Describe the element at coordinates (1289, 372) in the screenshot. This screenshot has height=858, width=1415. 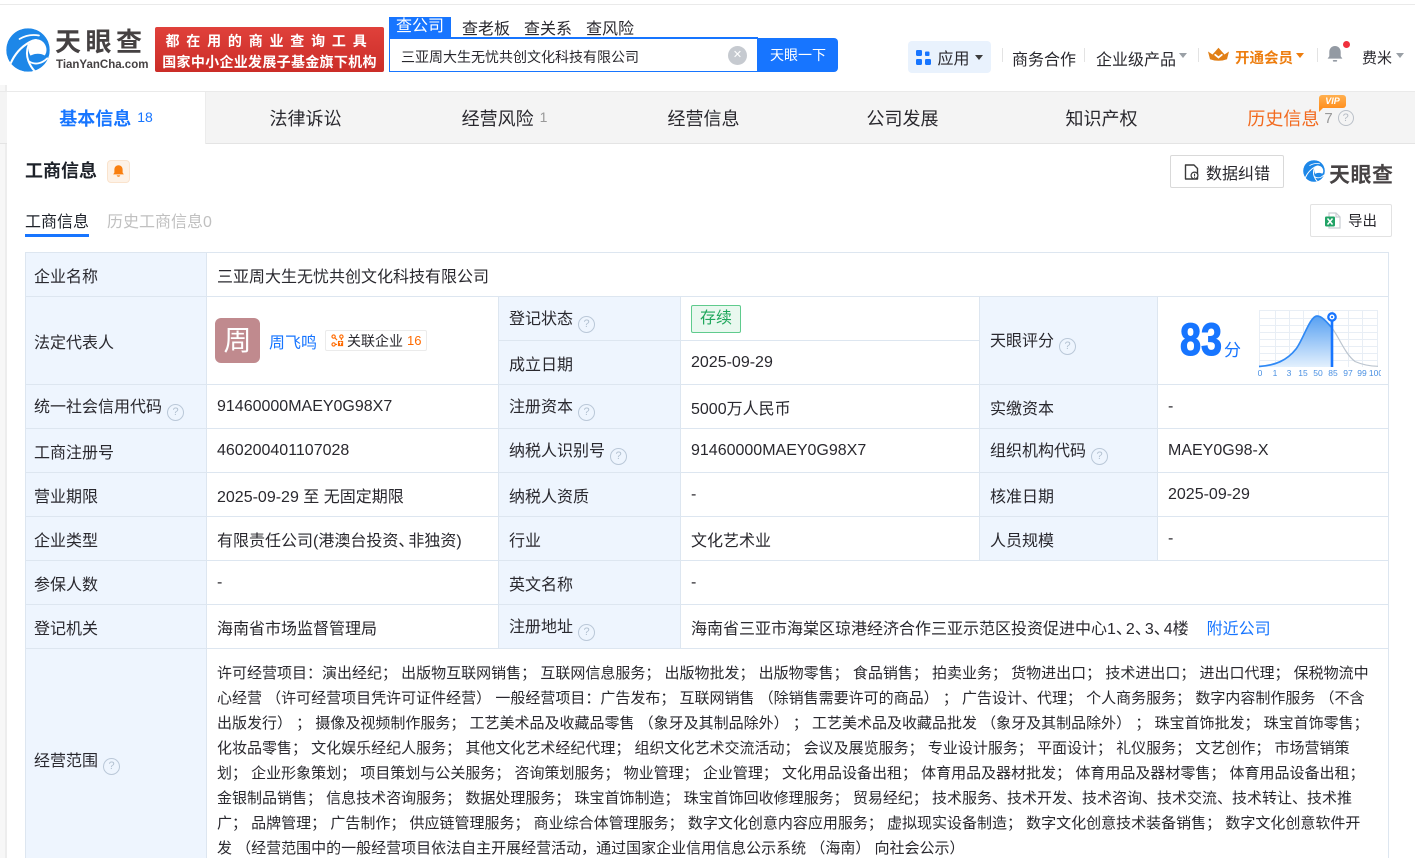
I see `svg-text: 3` at that location.